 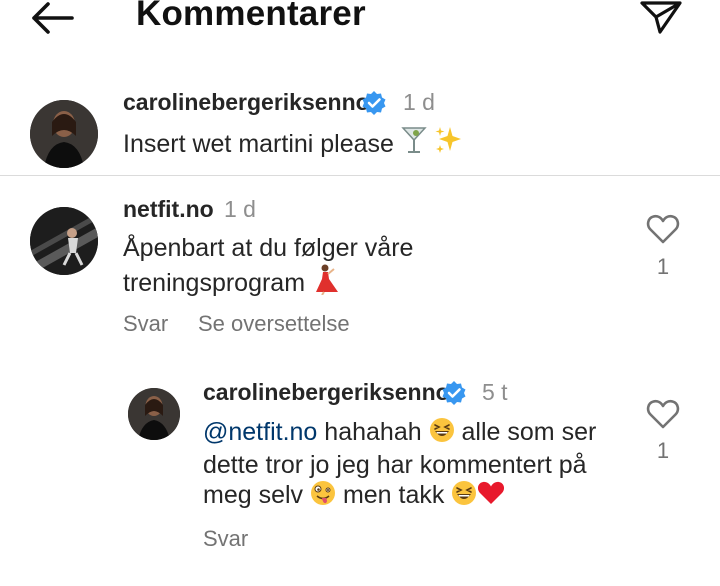 What do you see at coordinates (395, 465) in the screenshot?
I see `reply-text-line2: dette tror jo jeg har kommentert på` at bounding box center [395, 465].